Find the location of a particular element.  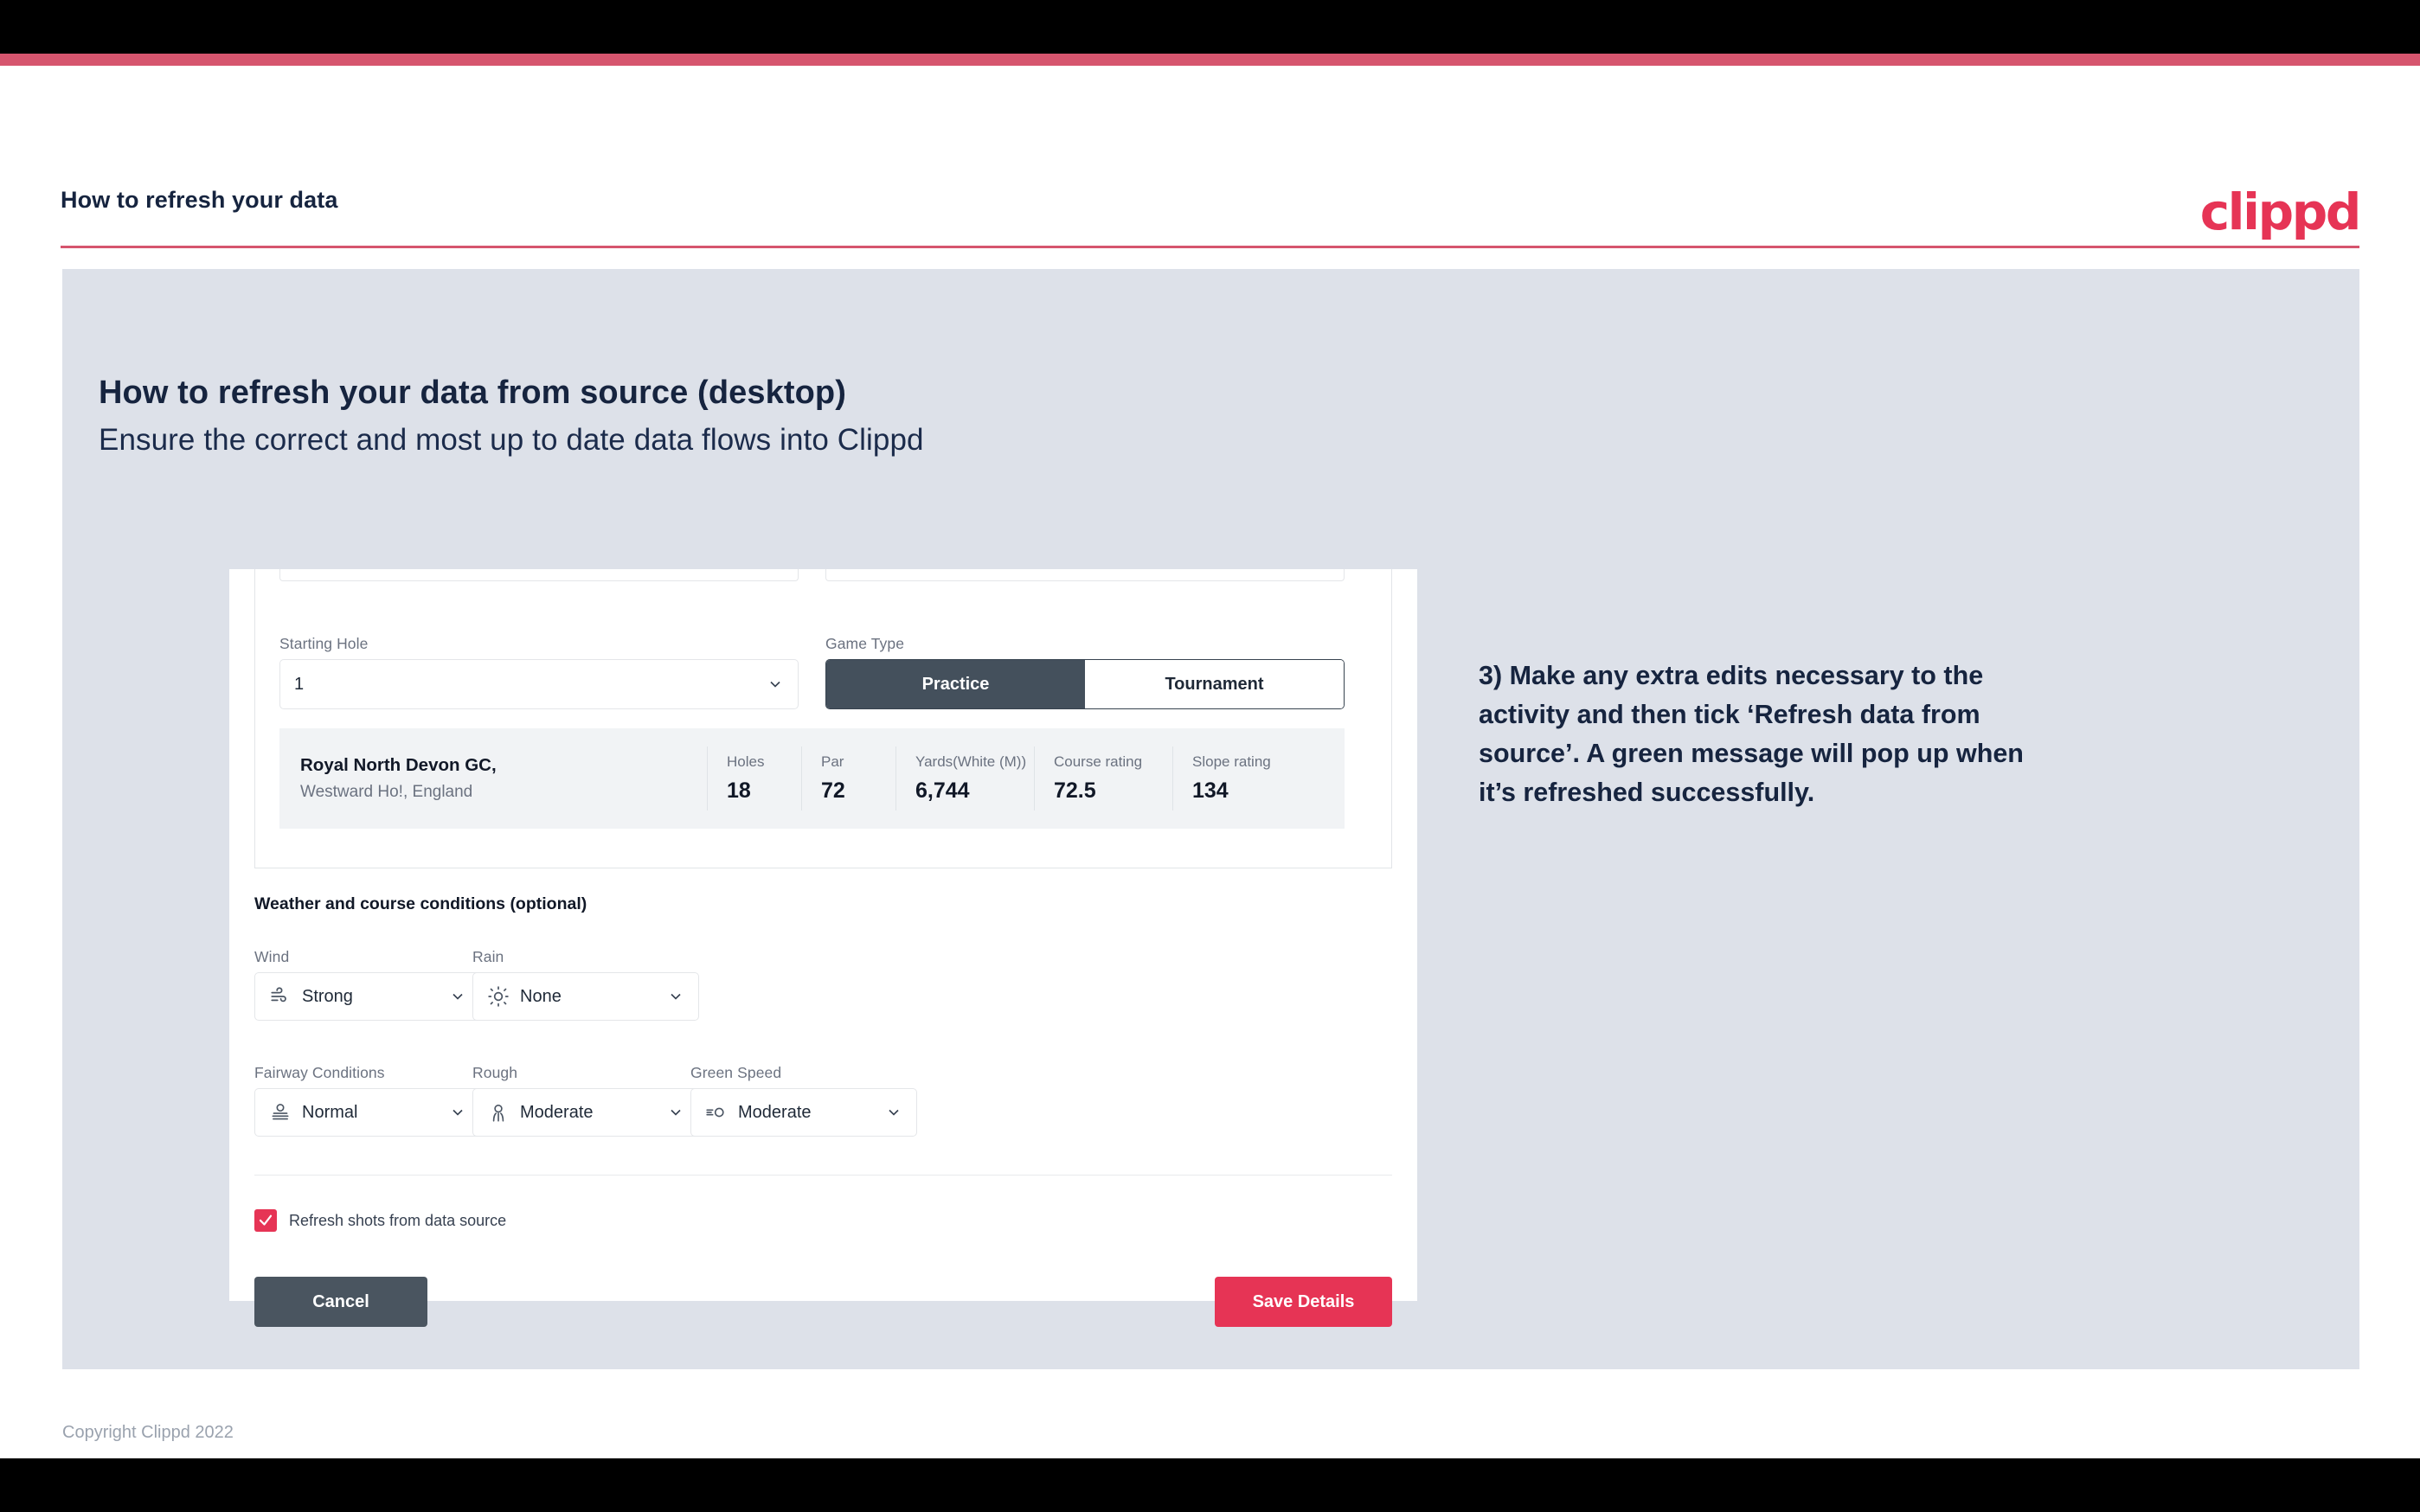

stat-value: 72.5 is located at coordinates (1075, 790).